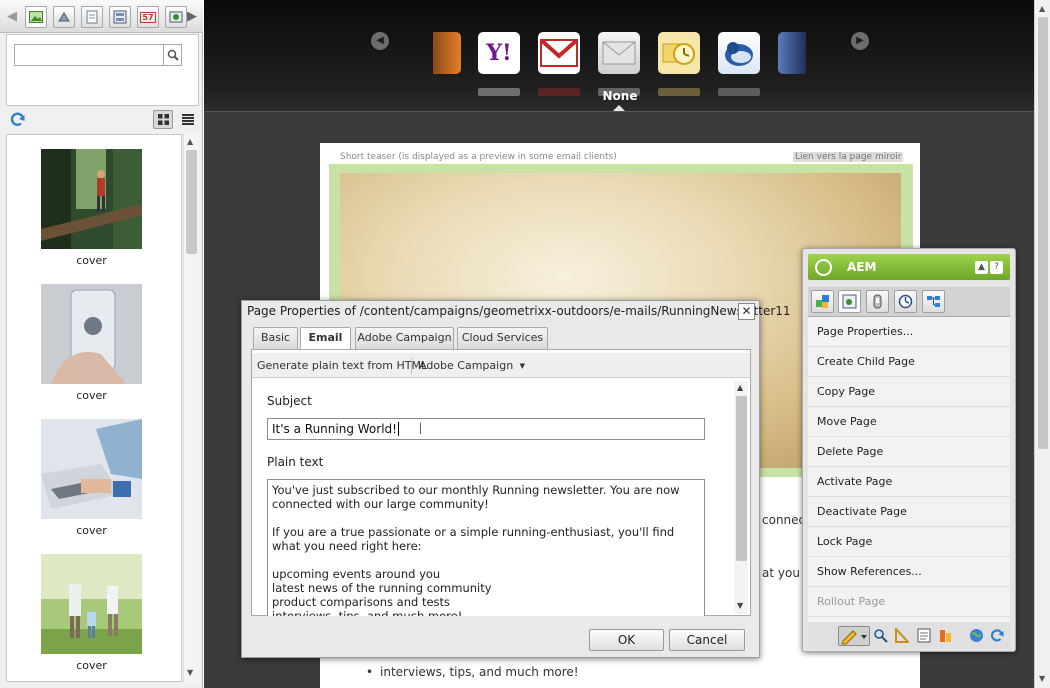 This screenshot has width=1050, height=688. I want to click on search-button, so click(172, 55).